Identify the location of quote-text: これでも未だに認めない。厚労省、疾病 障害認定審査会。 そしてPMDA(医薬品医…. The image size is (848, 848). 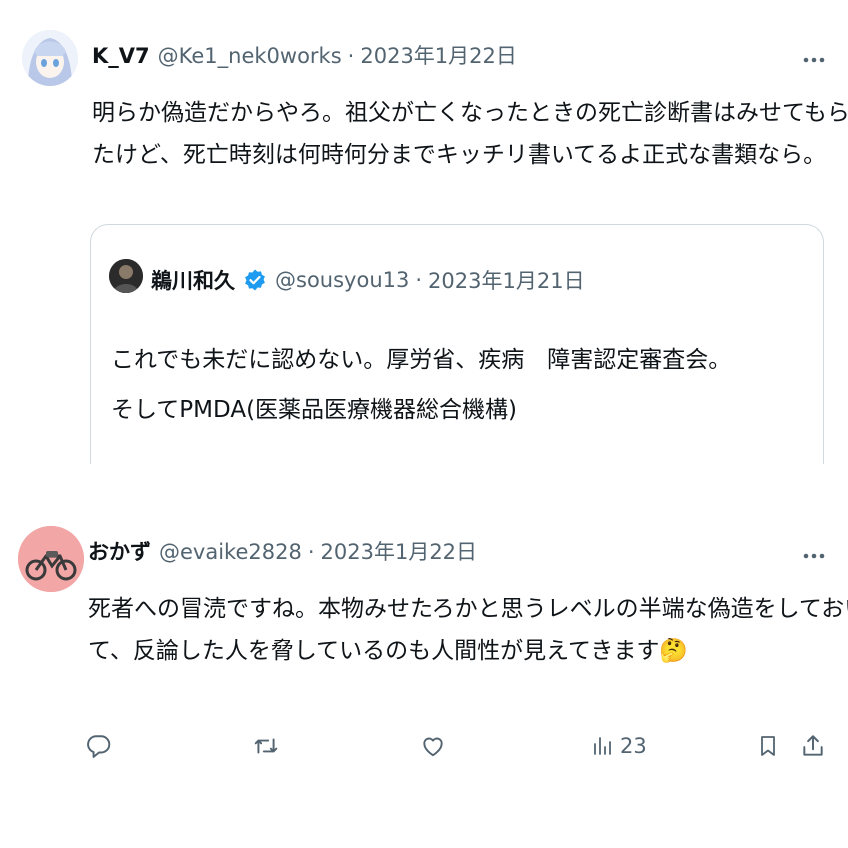
(421, 385).